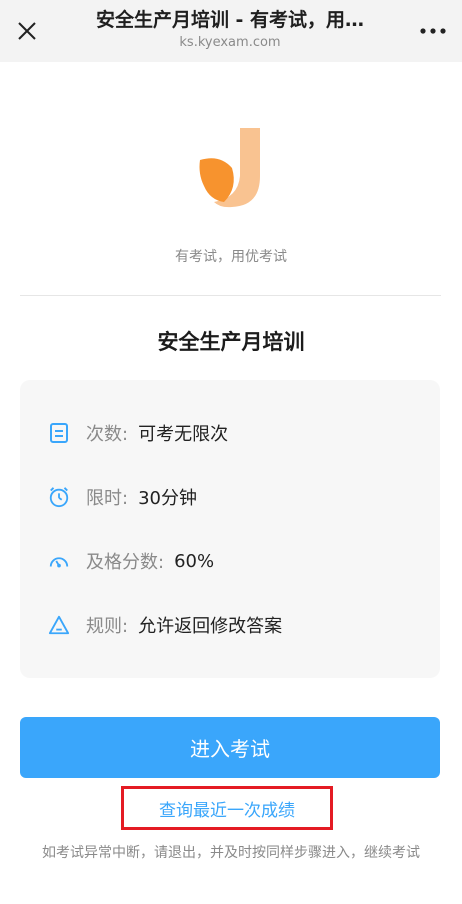 The image size is (462, 904). What do you see at coordinates (107, 434) in the screenshot?
I see `info-label: 次数:` at bounding box center [107, 434].